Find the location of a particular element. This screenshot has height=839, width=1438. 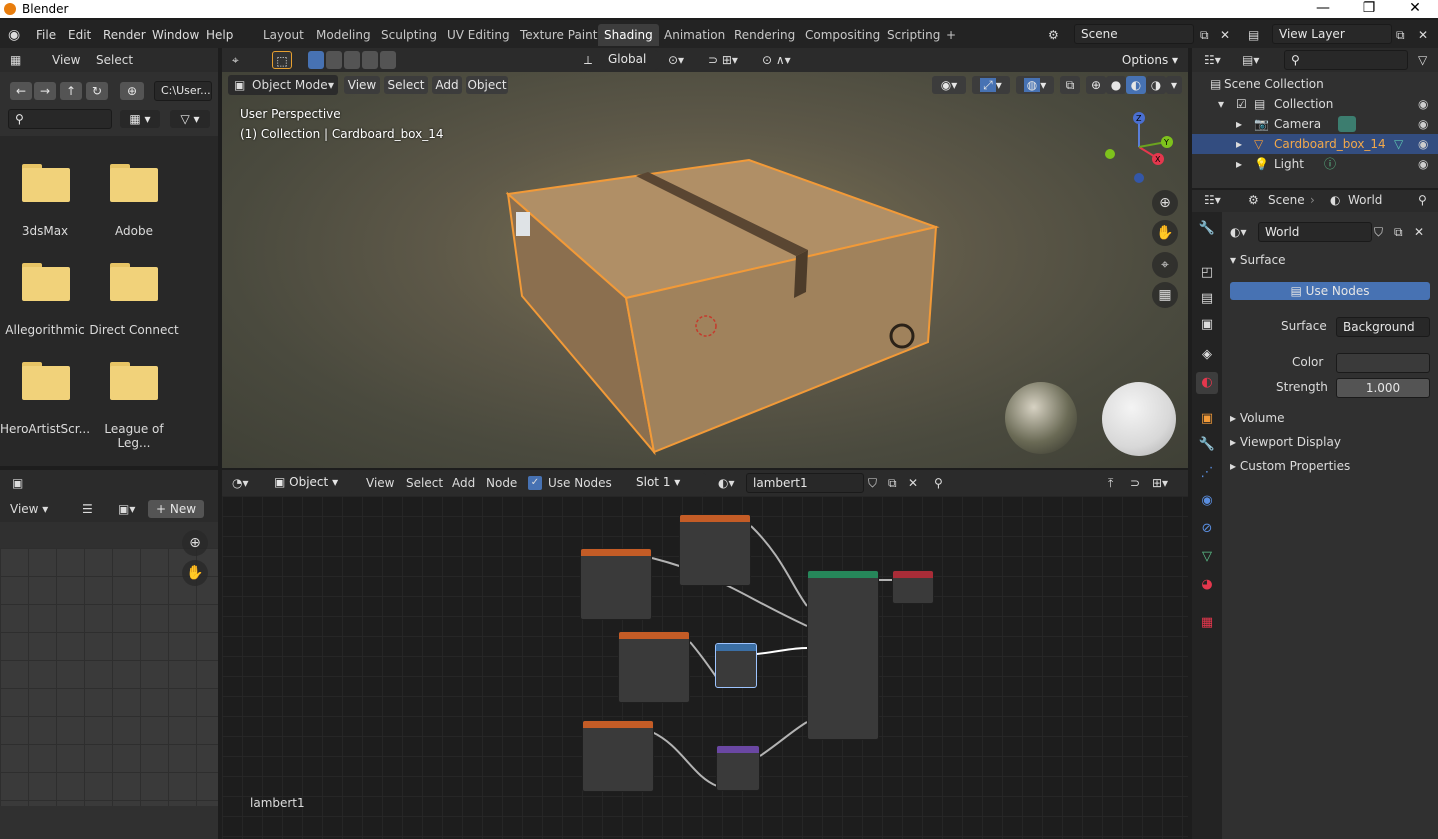

perspective-toggle-icon: ▦ is located at coordinates (1165, 295).